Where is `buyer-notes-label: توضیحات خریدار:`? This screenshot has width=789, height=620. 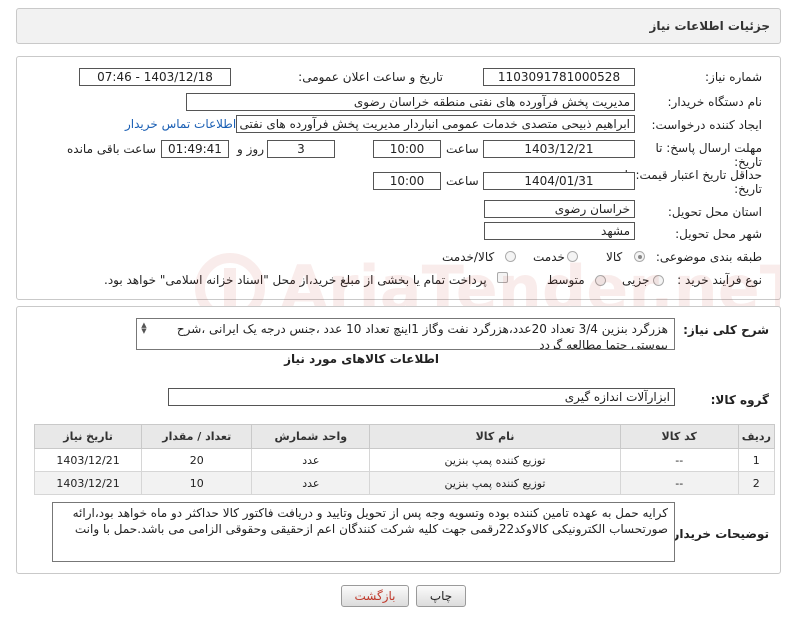 buyer-notes-label: توضیحات خریدار: is located at coordinates (718, 534).